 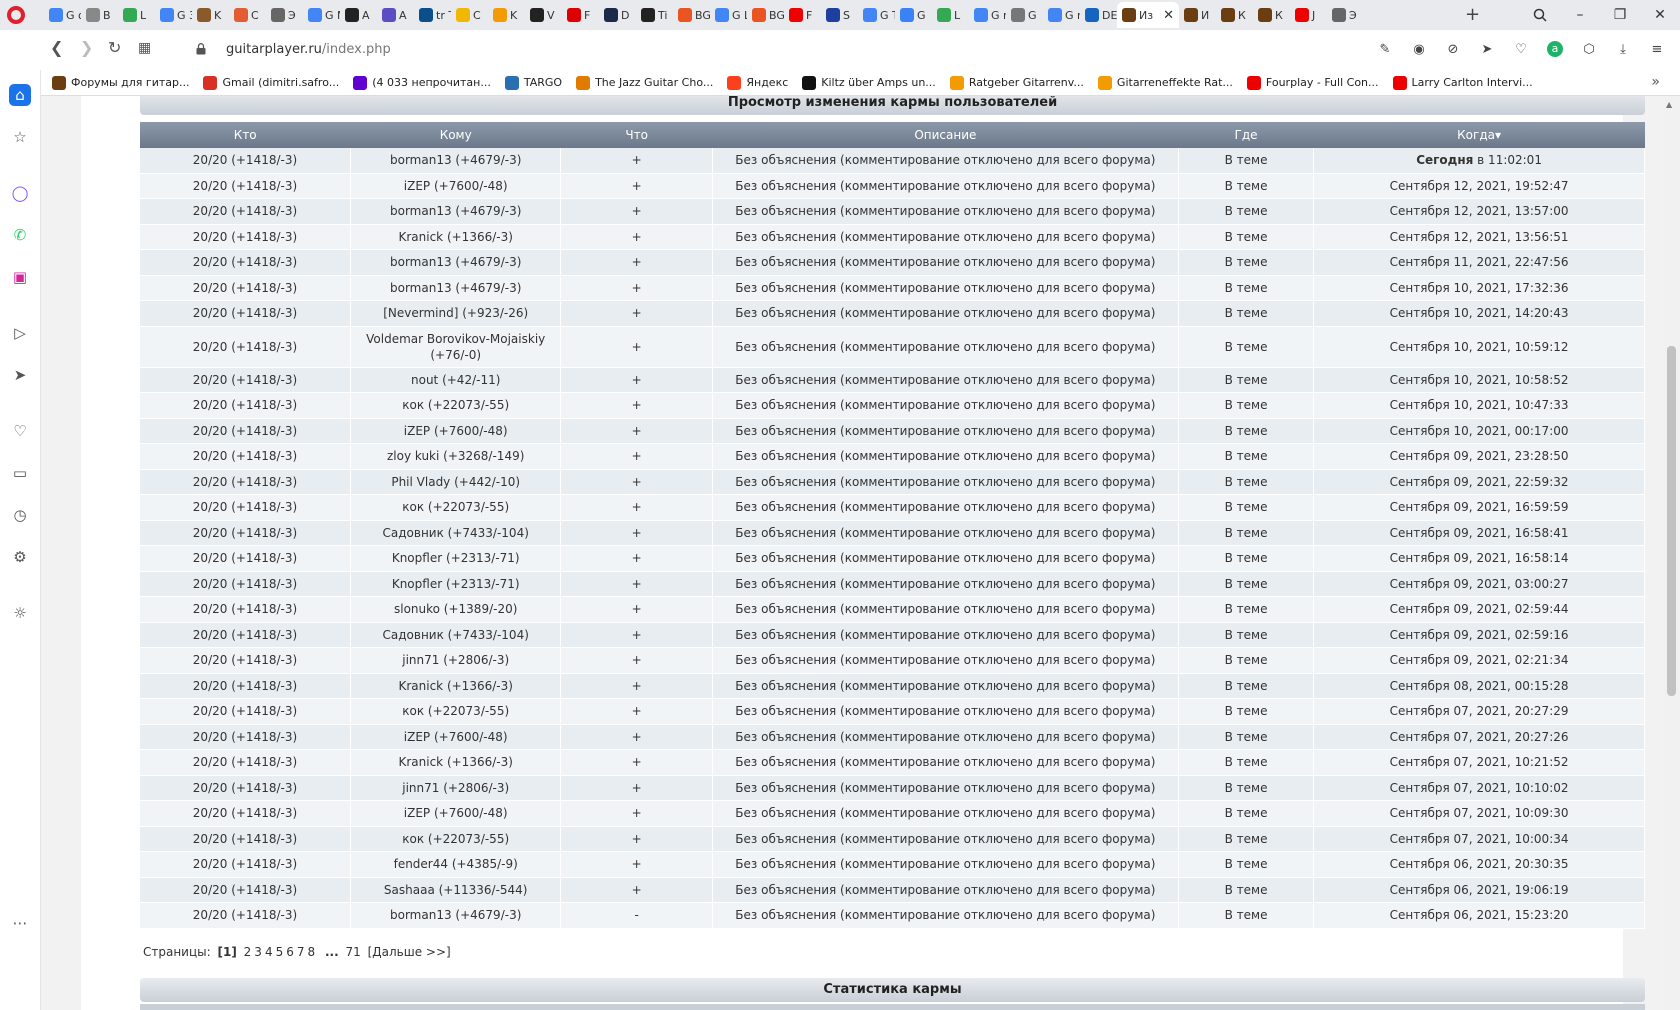 What do you see at coordinates (456, 609) in the screenshot?
I see `cell-to: slonuko (+1389/-20)` at bounding box center [456, 609].